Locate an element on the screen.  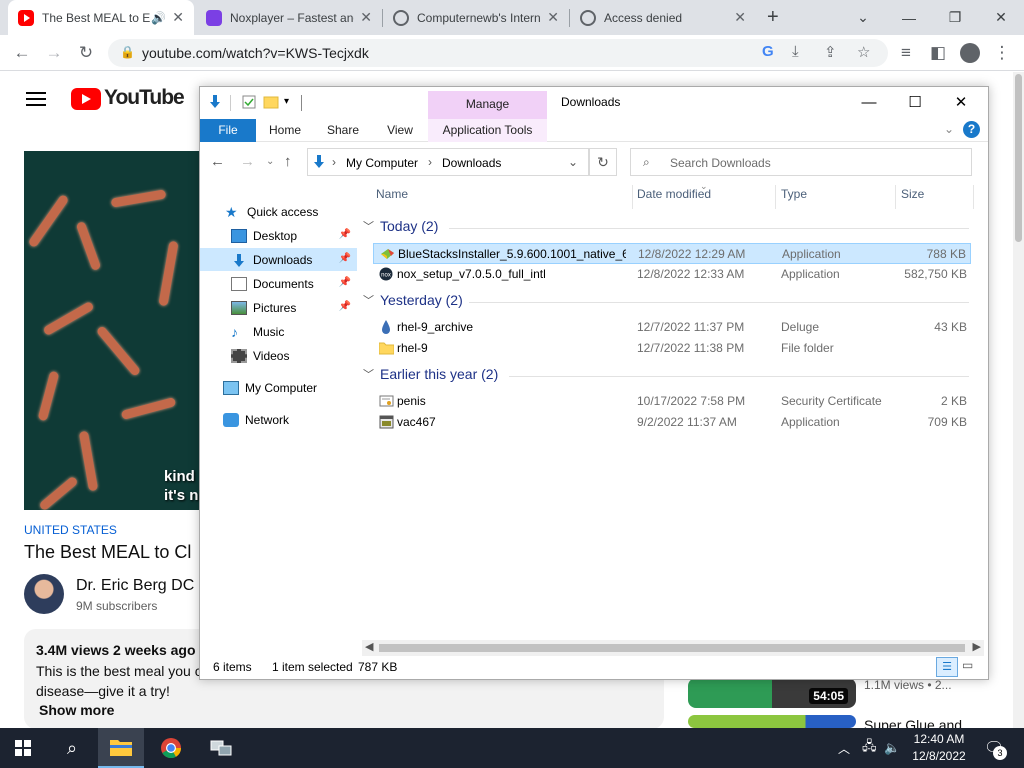
restore-icon: ❐ is located at coordinates (955, 17).